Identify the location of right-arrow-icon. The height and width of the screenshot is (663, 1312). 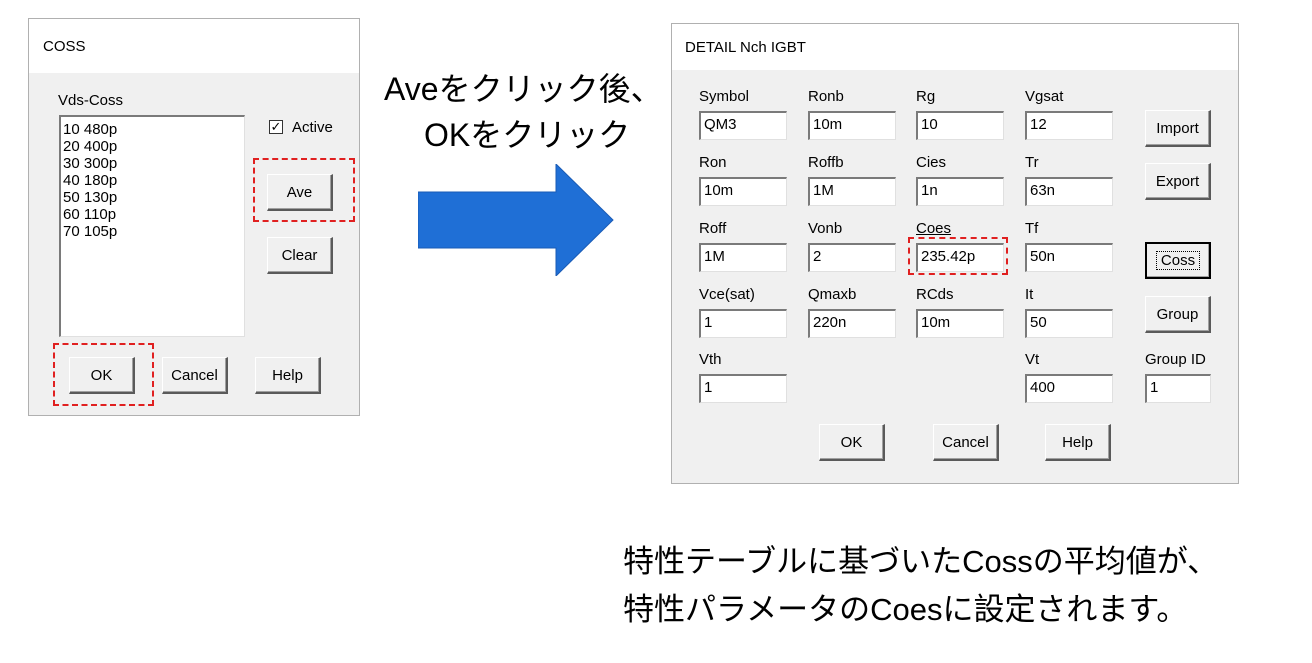
(516, 220).